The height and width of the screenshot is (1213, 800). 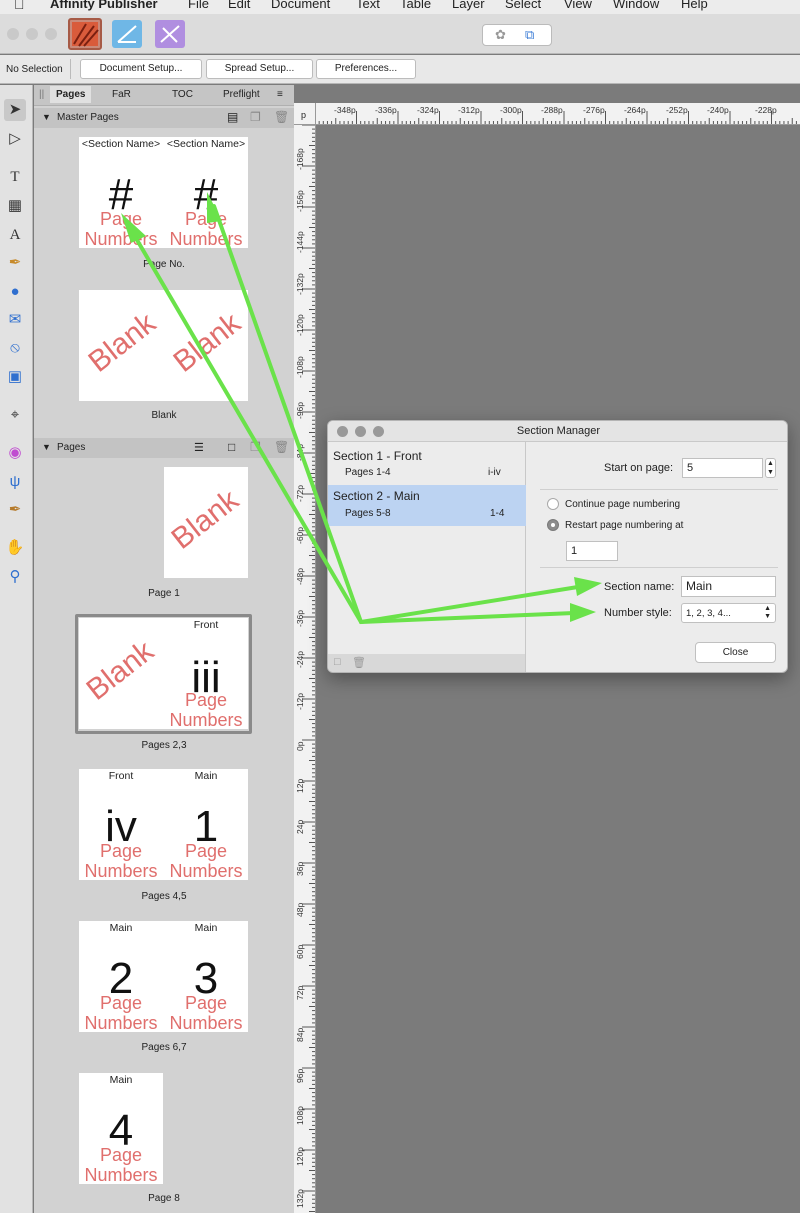 What do you see at coordinates (206, 776) in the screenshot?
I see `page-5-section-name: Main` at bounding box center [206, 776].